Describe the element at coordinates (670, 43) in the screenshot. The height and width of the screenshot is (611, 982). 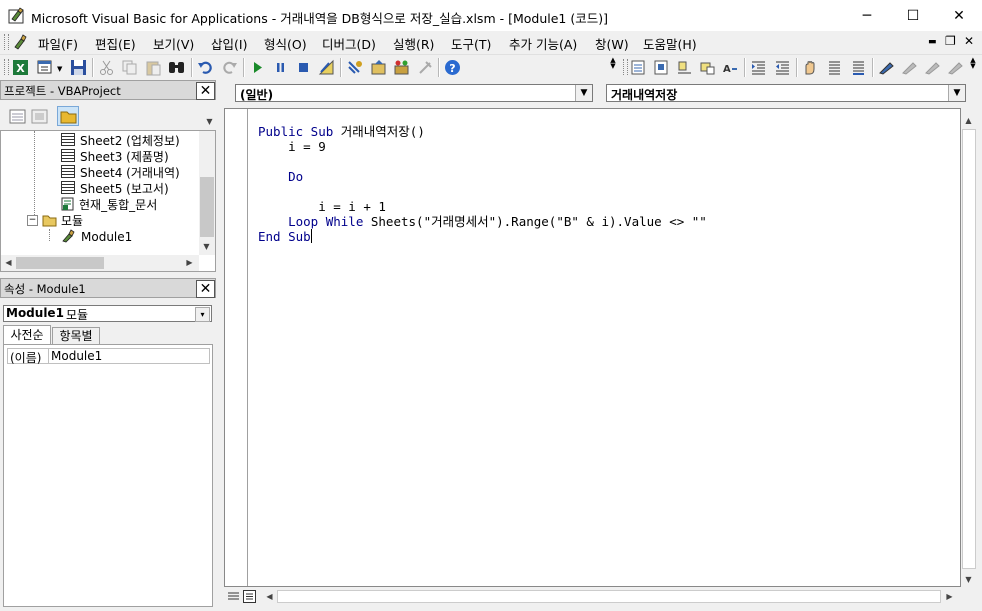
I see `menu-help: 도움말(H)` at that location.